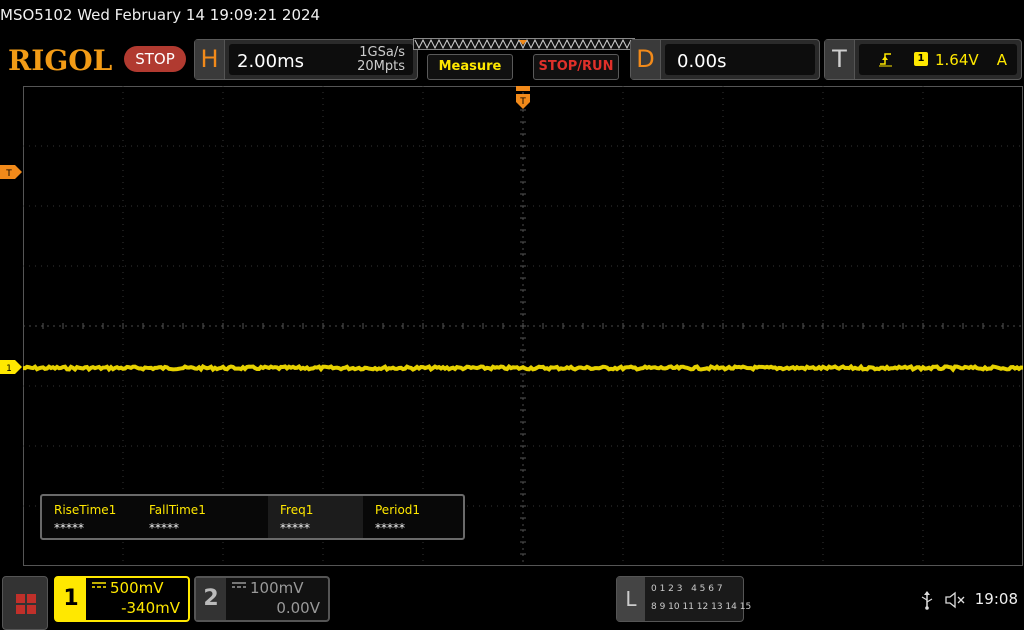 This screenshot has height=630, width=1024. I want to click on delay-value: 0.00s, so click(702, 61).